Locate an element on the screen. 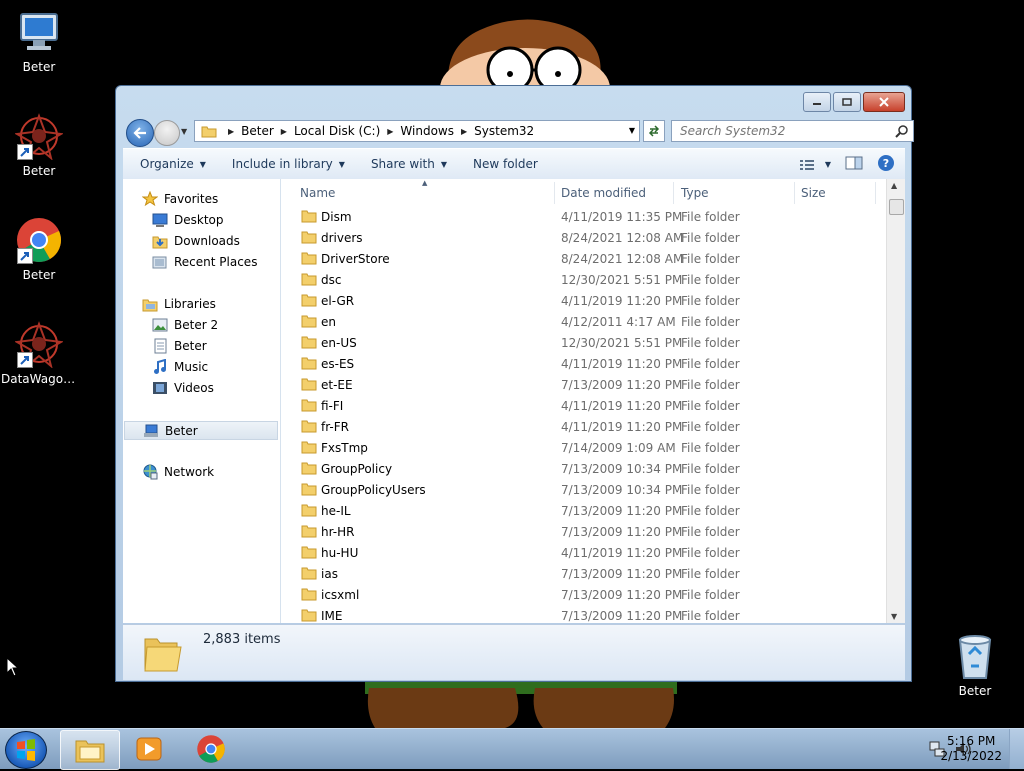  taskbar-chrome is located at coordinates (211, 749).